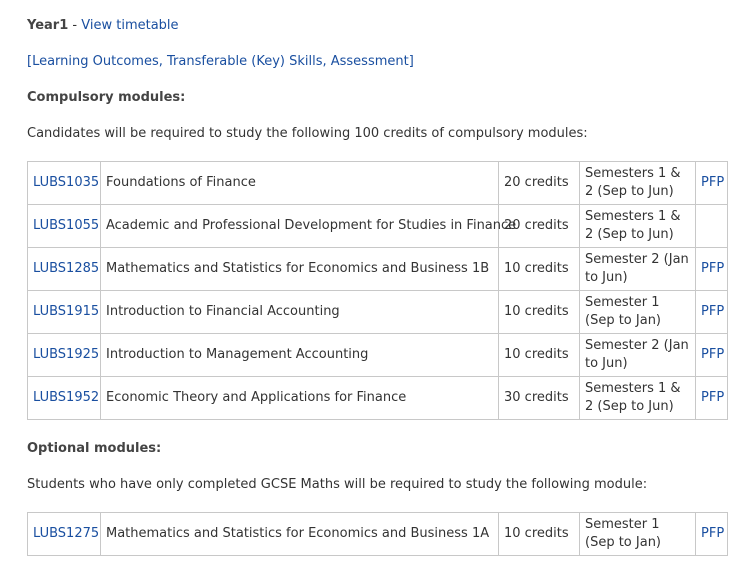  What do you see at coordinates (711, 226) in the screenshot?
I see `module-pfp-cell` at bounding box center [711, 226].